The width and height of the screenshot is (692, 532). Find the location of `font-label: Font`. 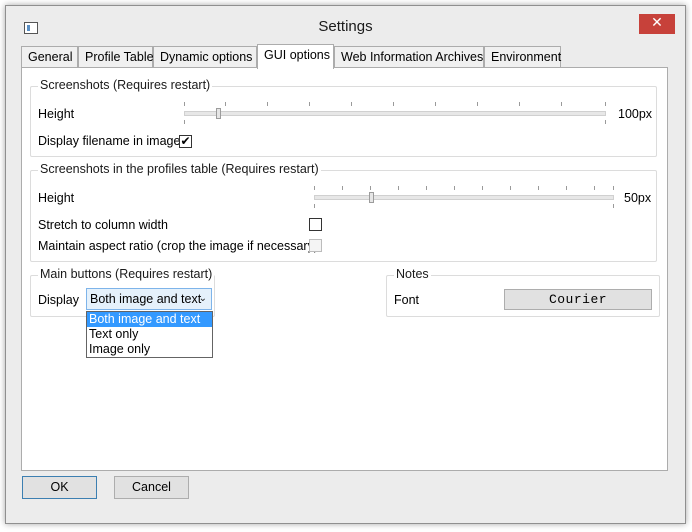

font-label: Font is located at coordinates (407, 300).